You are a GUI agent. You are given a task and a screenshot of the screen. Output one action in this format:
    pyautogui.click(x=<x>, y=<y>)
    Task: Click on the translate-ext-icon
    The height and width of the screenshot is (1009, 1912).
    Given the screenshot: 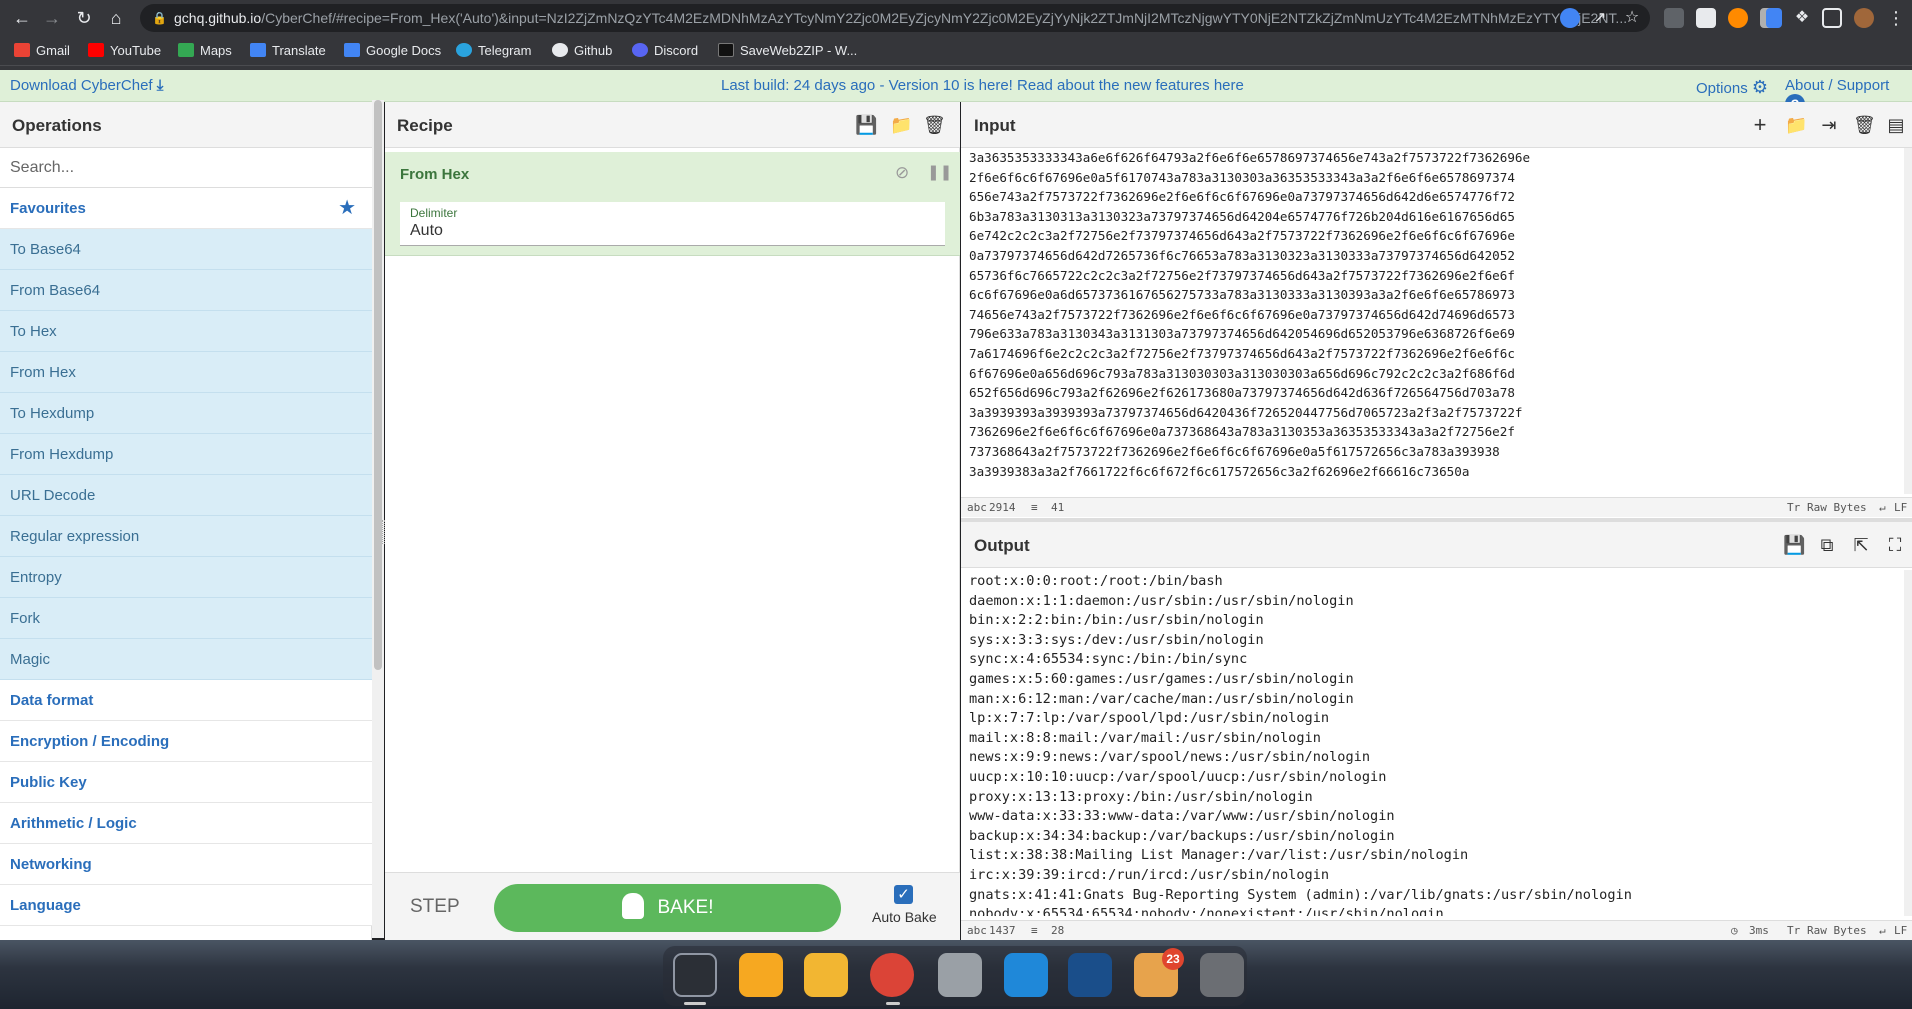 What is the action you would take?
    pyautogui.click(x=1774, y=18)
    